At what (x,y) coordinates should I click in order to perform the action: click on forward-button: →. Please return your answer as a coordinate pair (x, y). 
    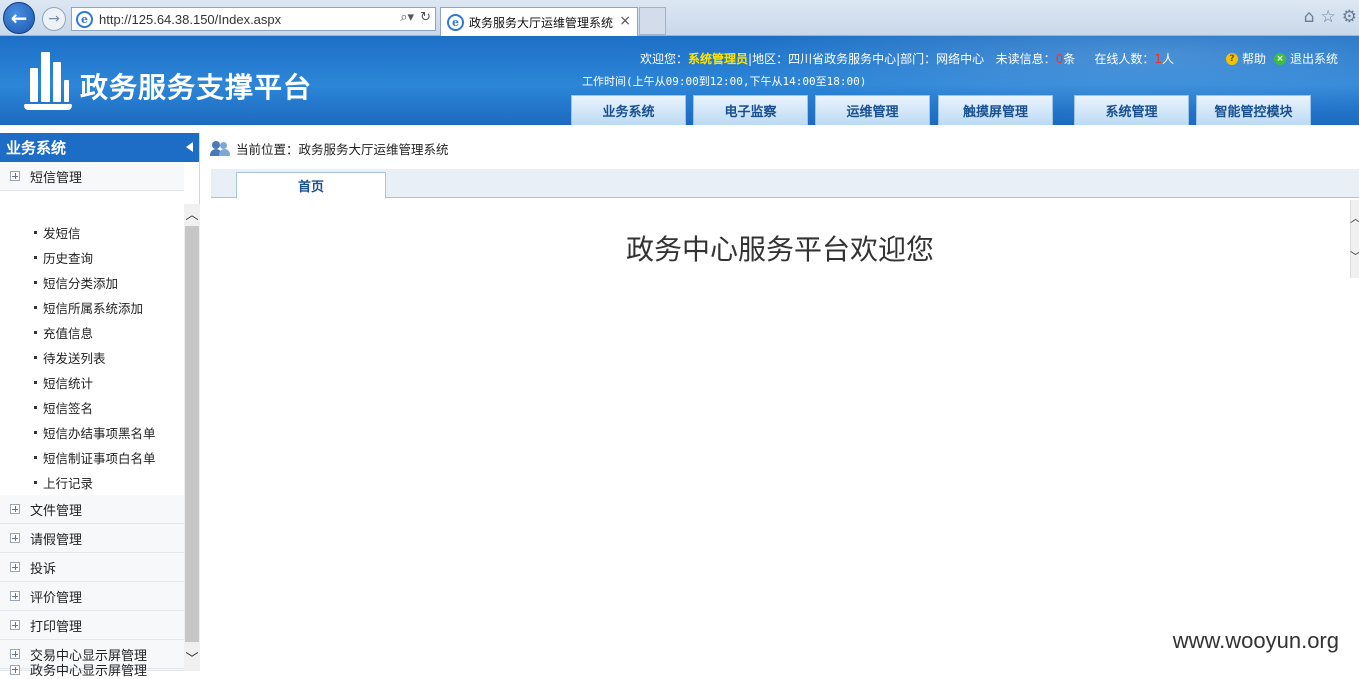
    Looking at the image, I should click on (54, 19).